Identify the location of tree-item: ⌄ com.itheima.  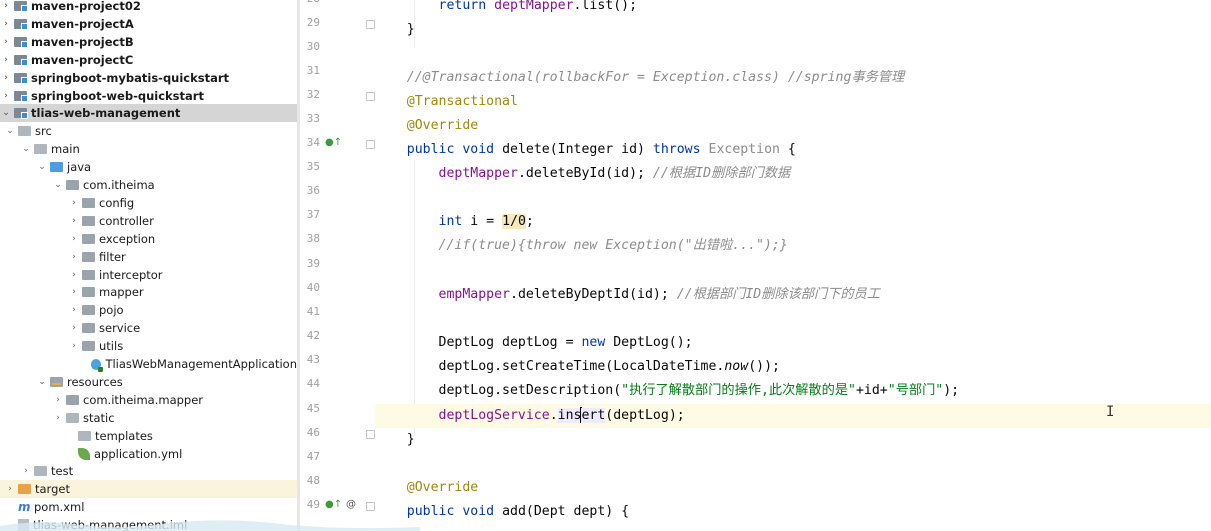
(148, 185).